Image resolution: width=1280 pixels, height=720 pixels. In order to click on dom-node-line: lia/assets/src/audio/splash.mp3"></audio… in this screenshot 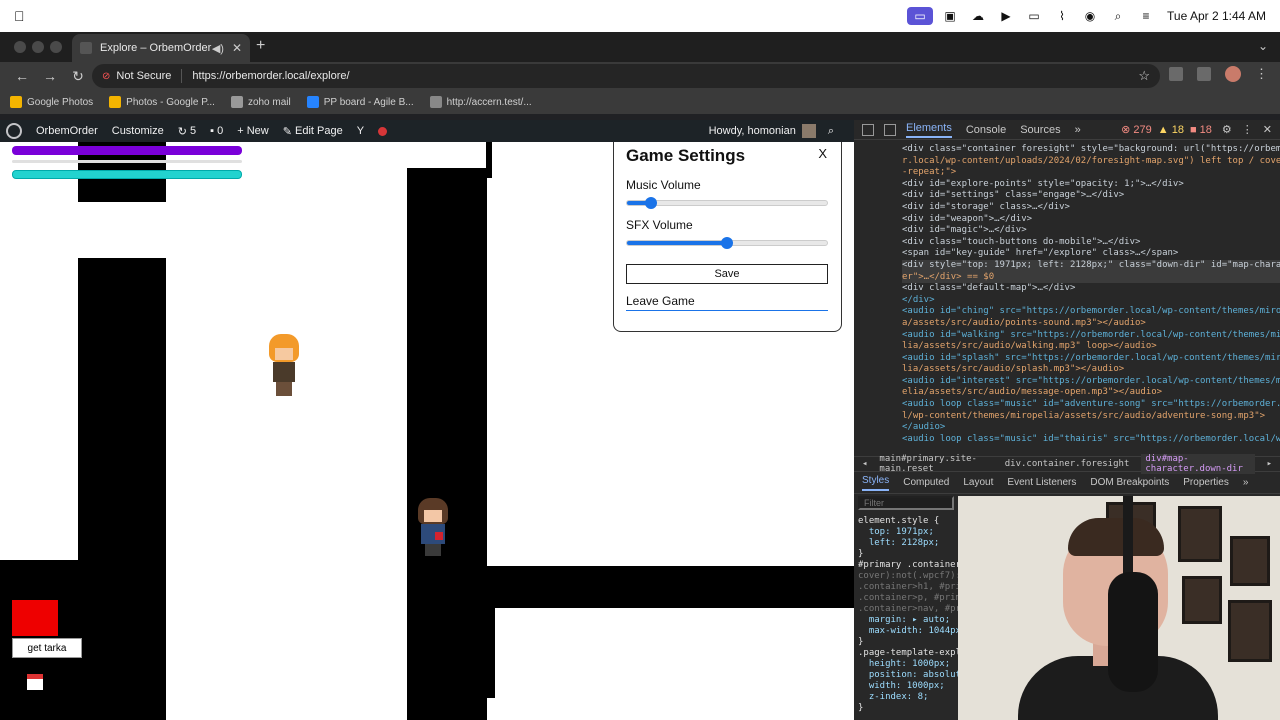, I will do `click(1091, 370)`.